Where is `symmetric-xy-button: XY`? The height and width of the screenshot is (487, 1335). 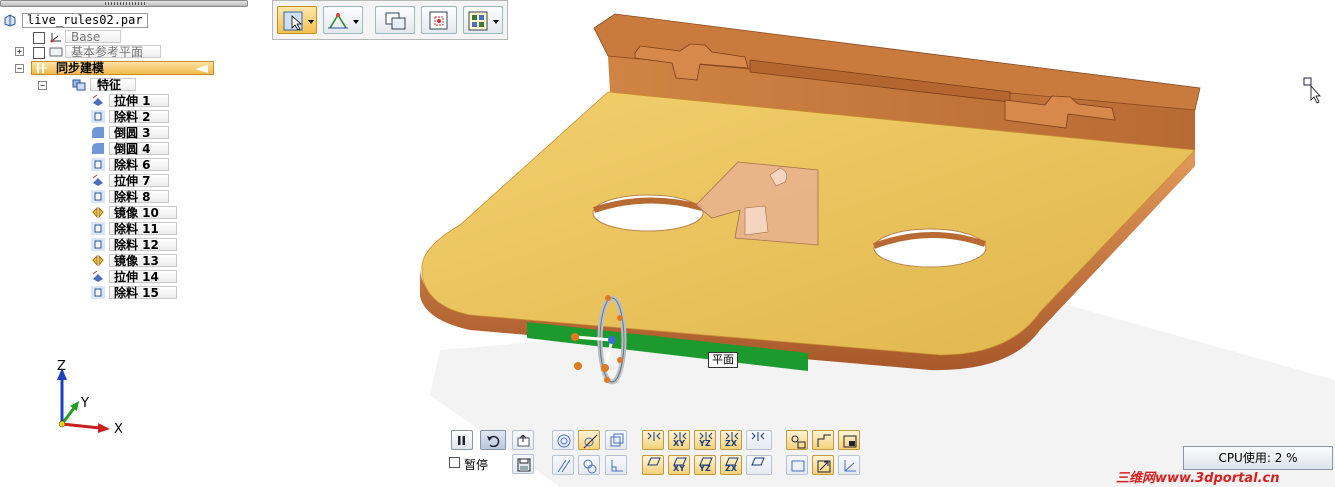 symmetric-xy-button: XY is located at coordinates (679, 440).